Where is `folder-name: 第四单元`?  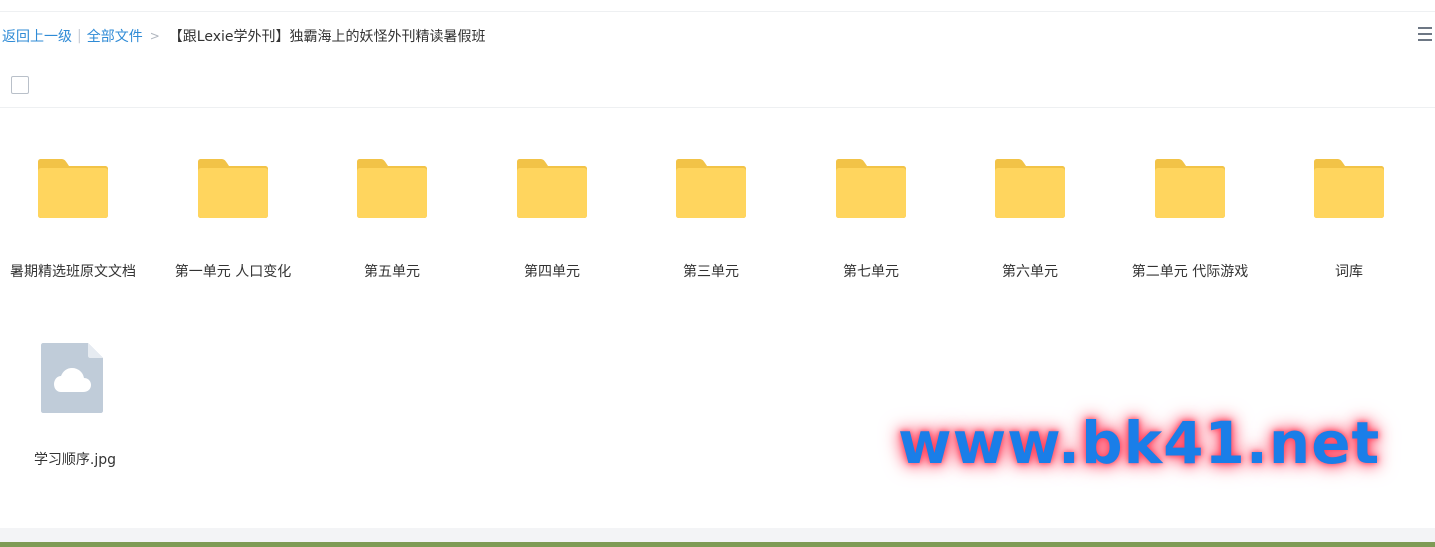 folder-name: 第四单元 is located at coordinates (552, 272).